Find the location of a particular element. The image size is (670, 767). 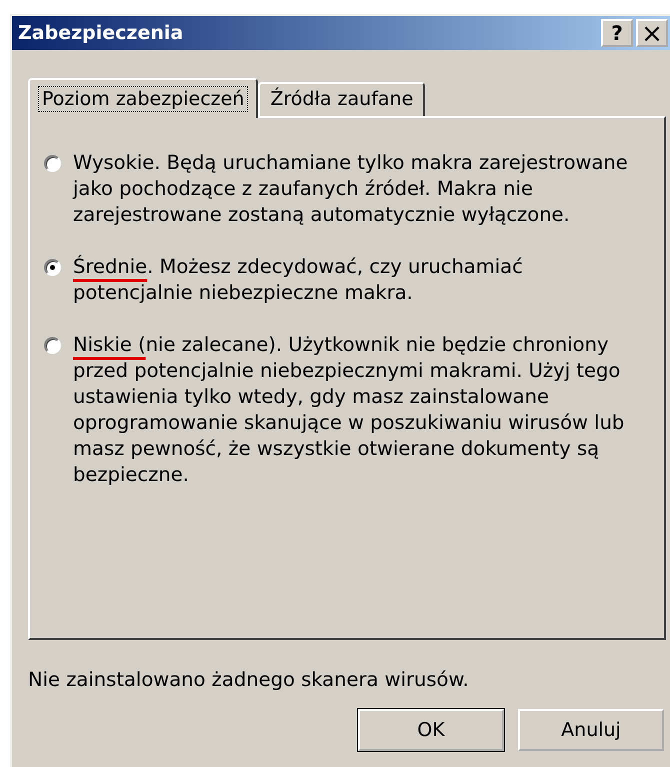

option-label: Średnie. Możesz zdecydować, czy uruchamiać potencjalnie niebezpieczne makra. is located at coordinates (298, 280).